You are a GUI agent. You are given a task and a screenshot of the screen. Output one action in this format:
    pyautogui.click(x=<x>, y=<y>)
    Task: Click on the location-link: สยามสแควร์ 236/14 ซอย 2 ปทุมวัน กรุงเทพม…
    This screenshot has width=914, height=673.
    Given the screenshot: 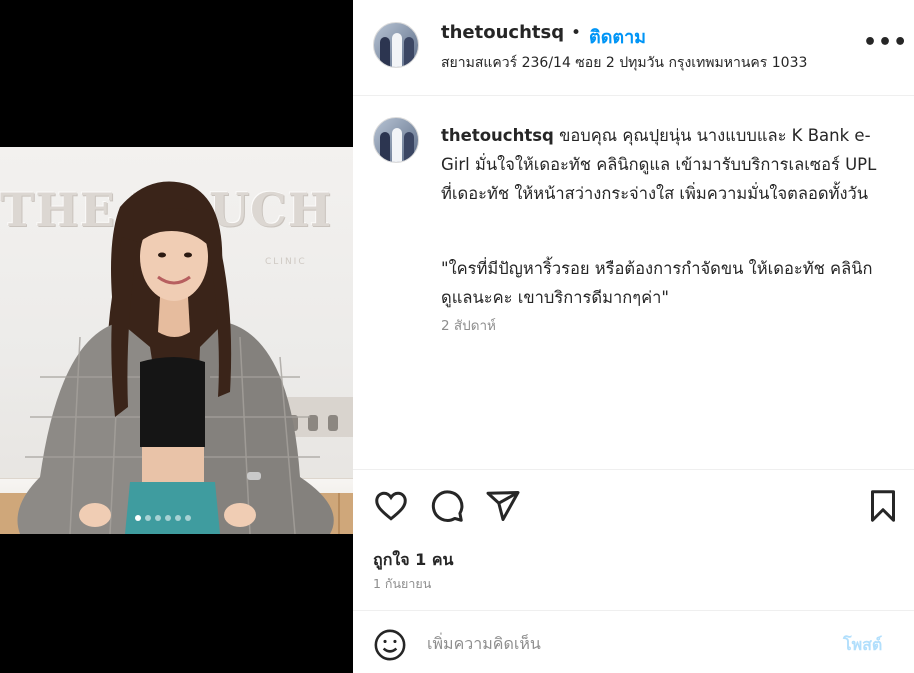 What is the action you would take?
    pyautogui.click(x=624, y=63)
    